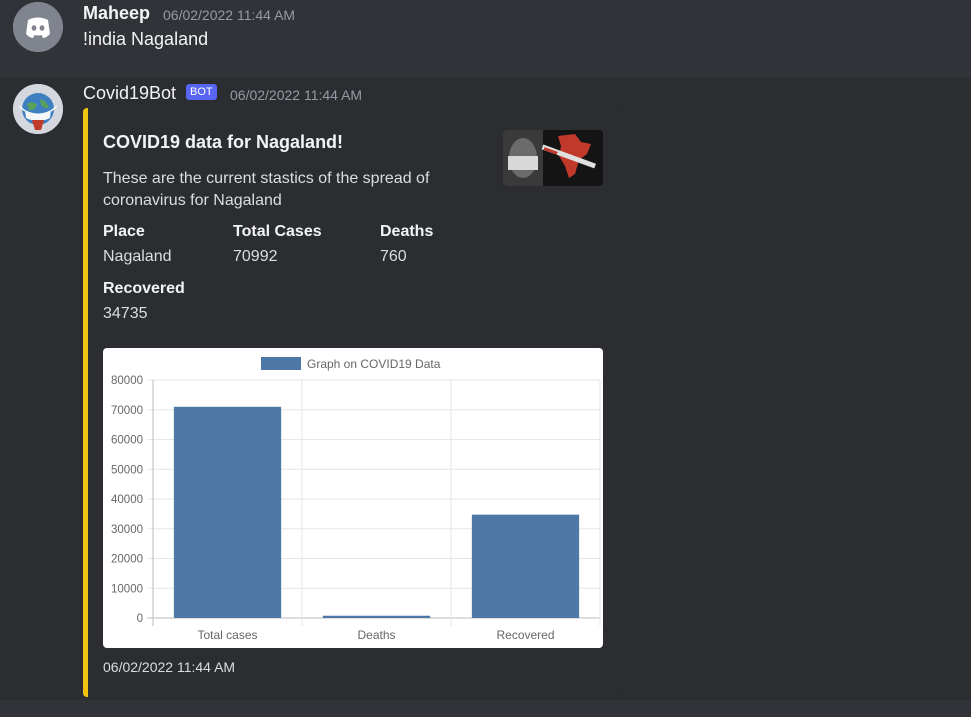 This screenshot has width=971, height=717. Describe the element at coordinates (407, 231) in the screenshot. I see `field-name-deaths: Deaths` at that location.